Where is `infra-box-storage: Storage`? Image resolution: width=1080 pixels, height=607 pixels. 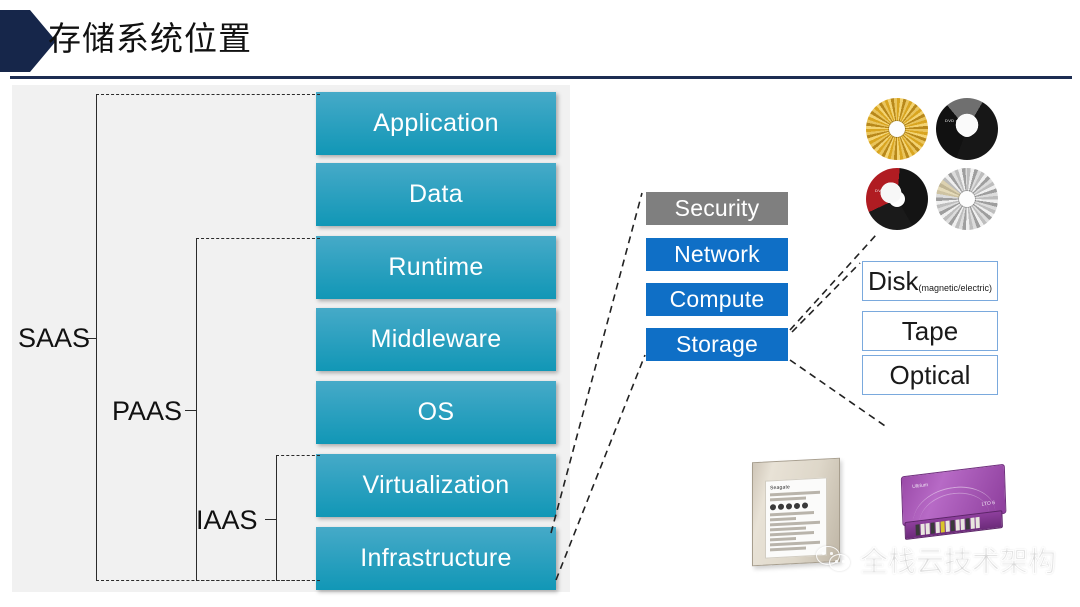 infra-box-storage: Storage is located at coordinates (717, 344).